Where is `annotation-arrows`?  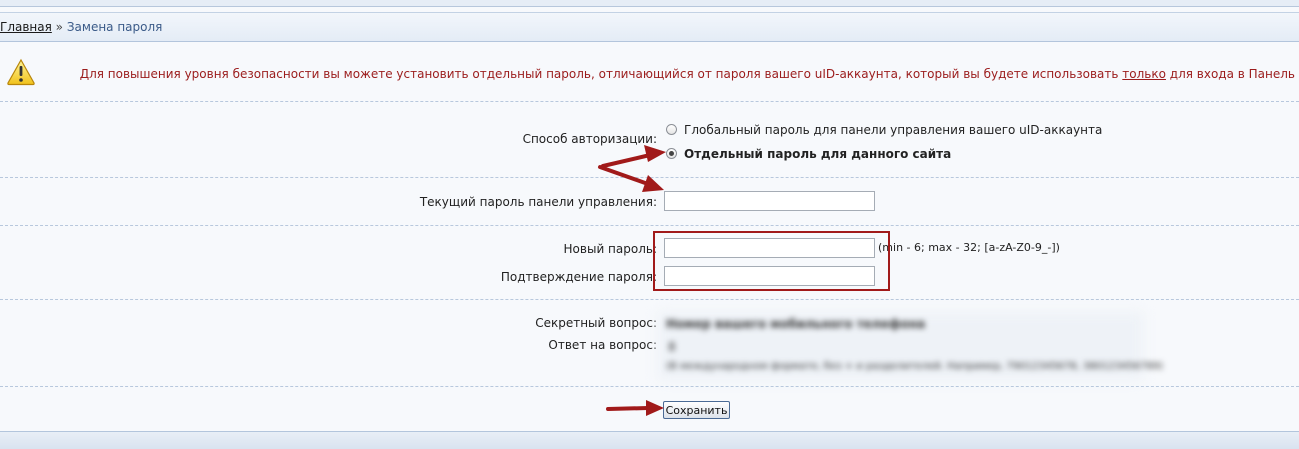 annotation-arrows is located at coordinates (632, 280).